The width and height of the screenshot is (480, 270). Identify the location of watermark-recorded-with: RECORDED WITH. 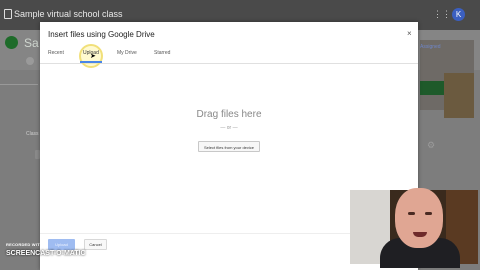
(24, 244).